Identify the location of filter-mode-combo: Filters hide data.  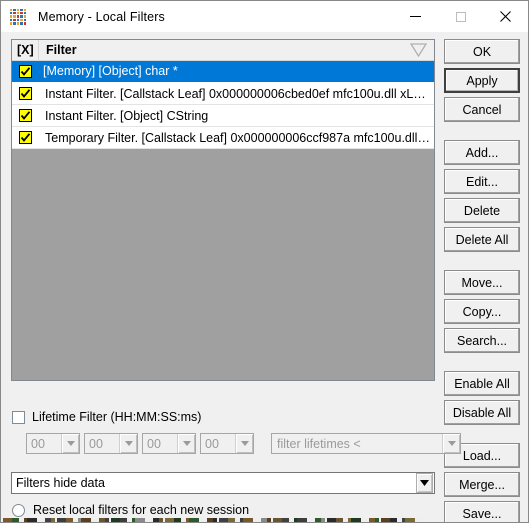
(223, 483).